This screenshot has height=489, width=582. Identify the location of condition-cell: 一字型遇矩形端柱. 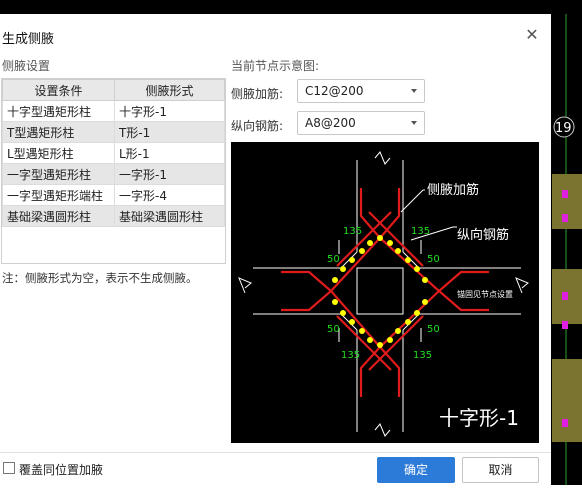
(58, 195).